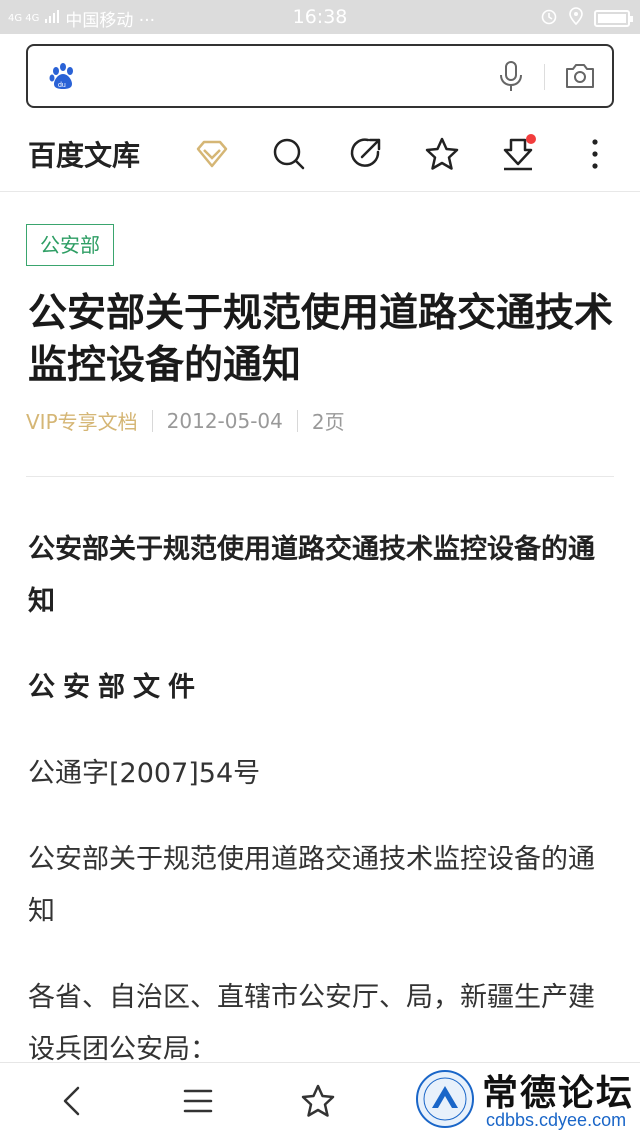 The width and height of the screenshot is (640, 1137). I want to click on content-addressee: 各省、自治区、直辖市公安厅、局，新疆生产建设兵团公安局：, so click(311, 1023).